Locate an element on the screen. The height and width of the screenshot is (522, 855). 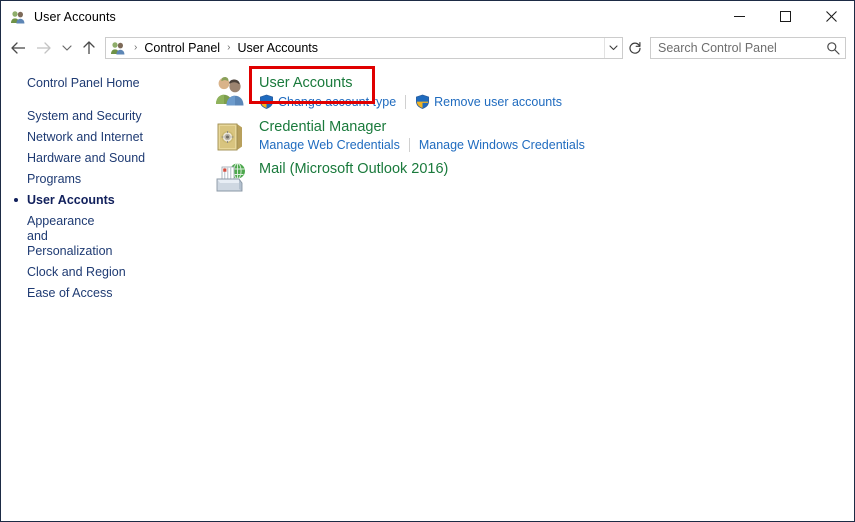
link-label: Manage Web Credentials is located at coordinates (329, 145).